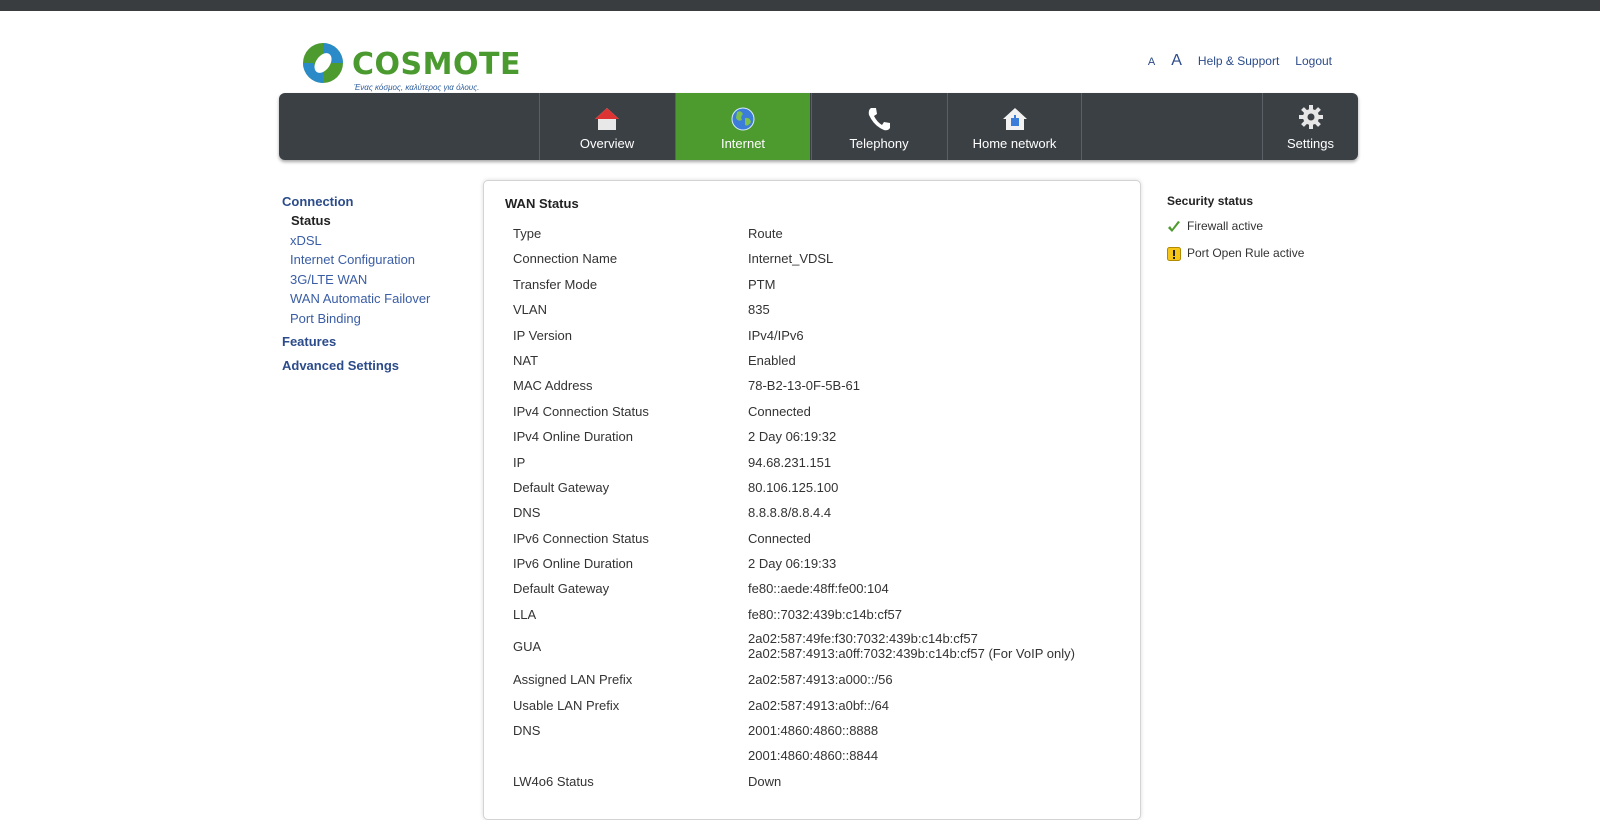  I want to click on table-row: IPv4 Online Duration 2 Day 06:19:32, so click(823, 436).